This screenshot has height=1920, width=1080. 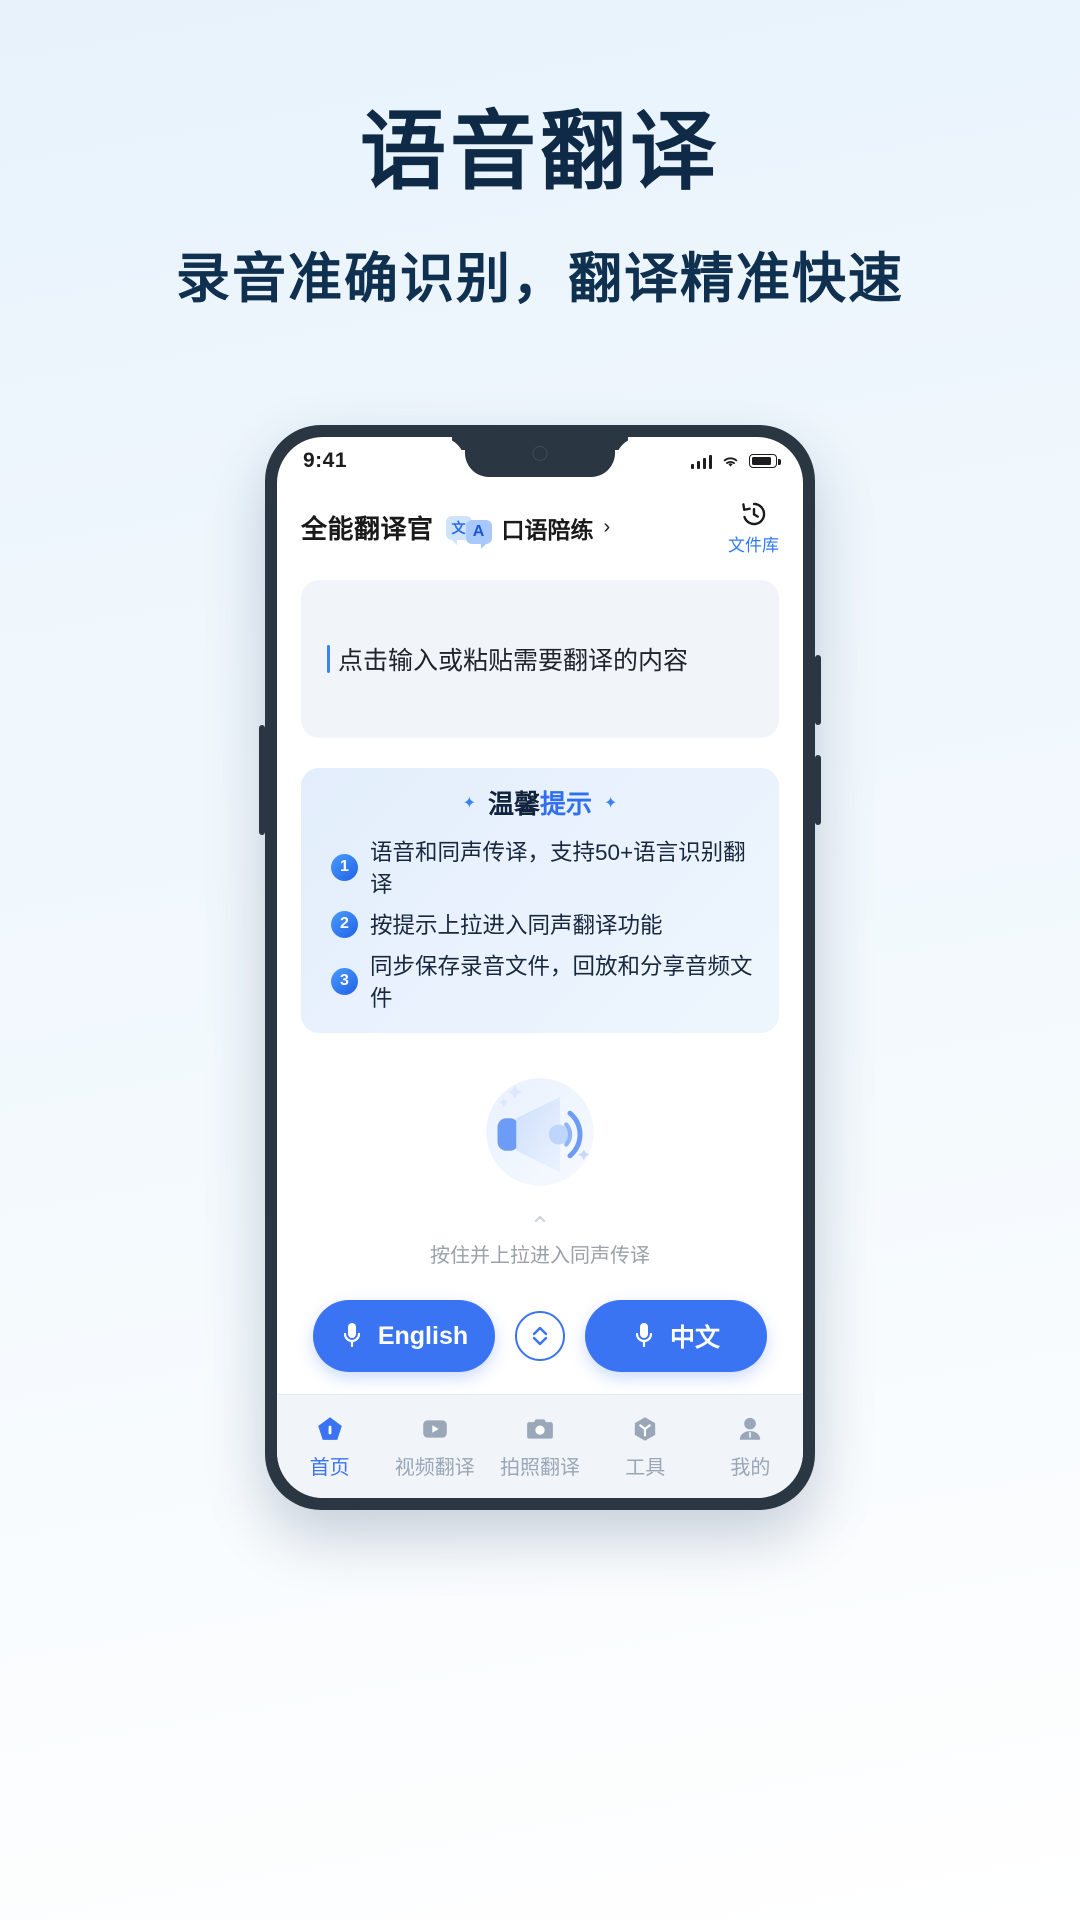 I want to click on tab-profile-label: 我的, so click(x=750, y=1467).